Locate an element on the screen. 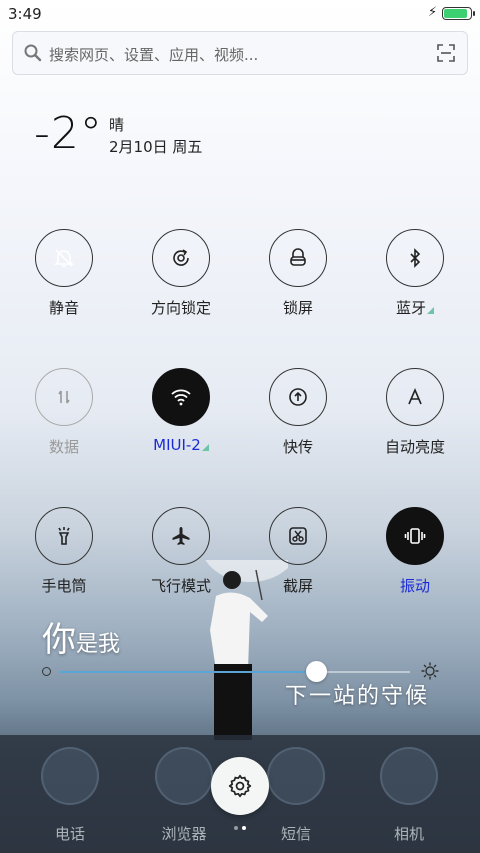 The height and width of the screenshot is (853, 480). dock-label: 短信 is located at coordinates (295, 834).